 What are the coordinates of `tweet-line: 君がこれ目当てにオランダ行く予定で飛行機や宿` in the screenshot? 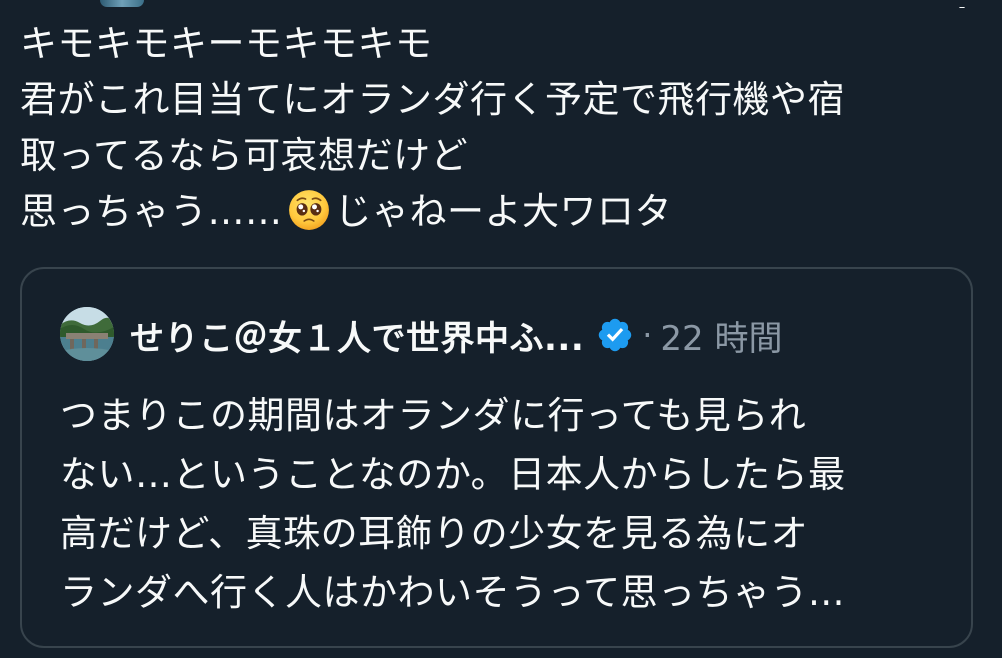 It's located at (432, 99).